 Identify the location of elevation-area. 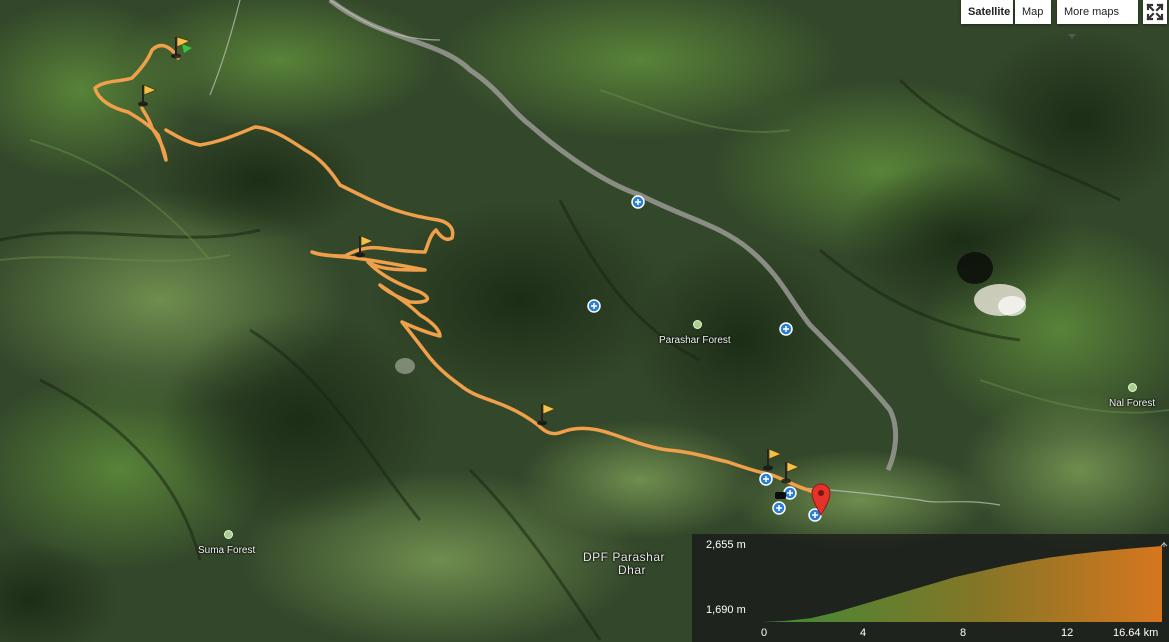
(962, 584).